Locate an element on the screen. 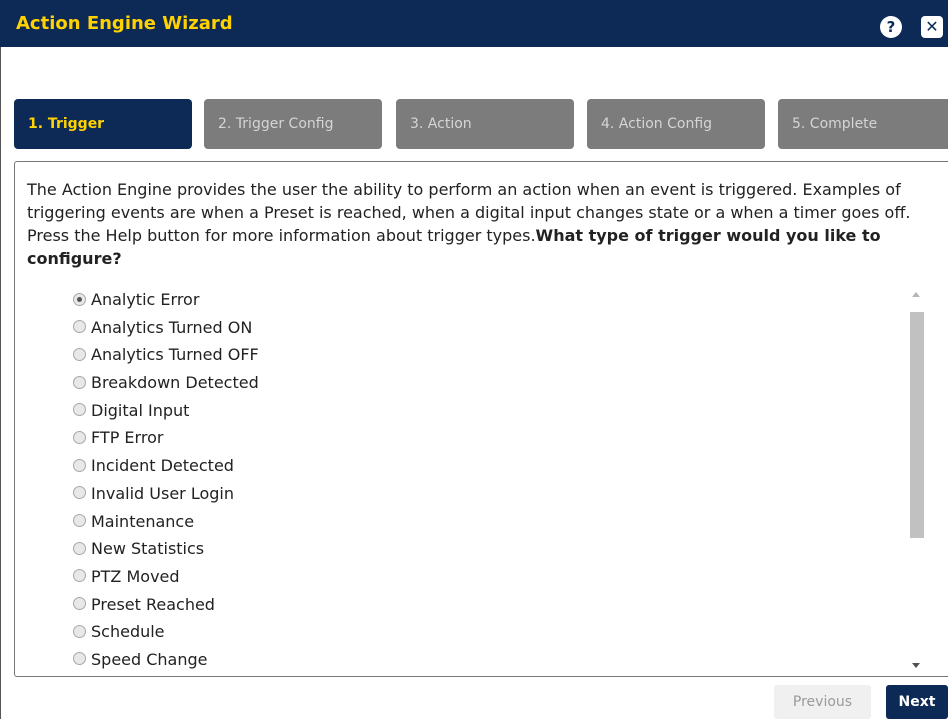 The width and height of the screenshot is (948, 719). trigger-option-label: PTZ Moved is located at coordinates (135, 576).